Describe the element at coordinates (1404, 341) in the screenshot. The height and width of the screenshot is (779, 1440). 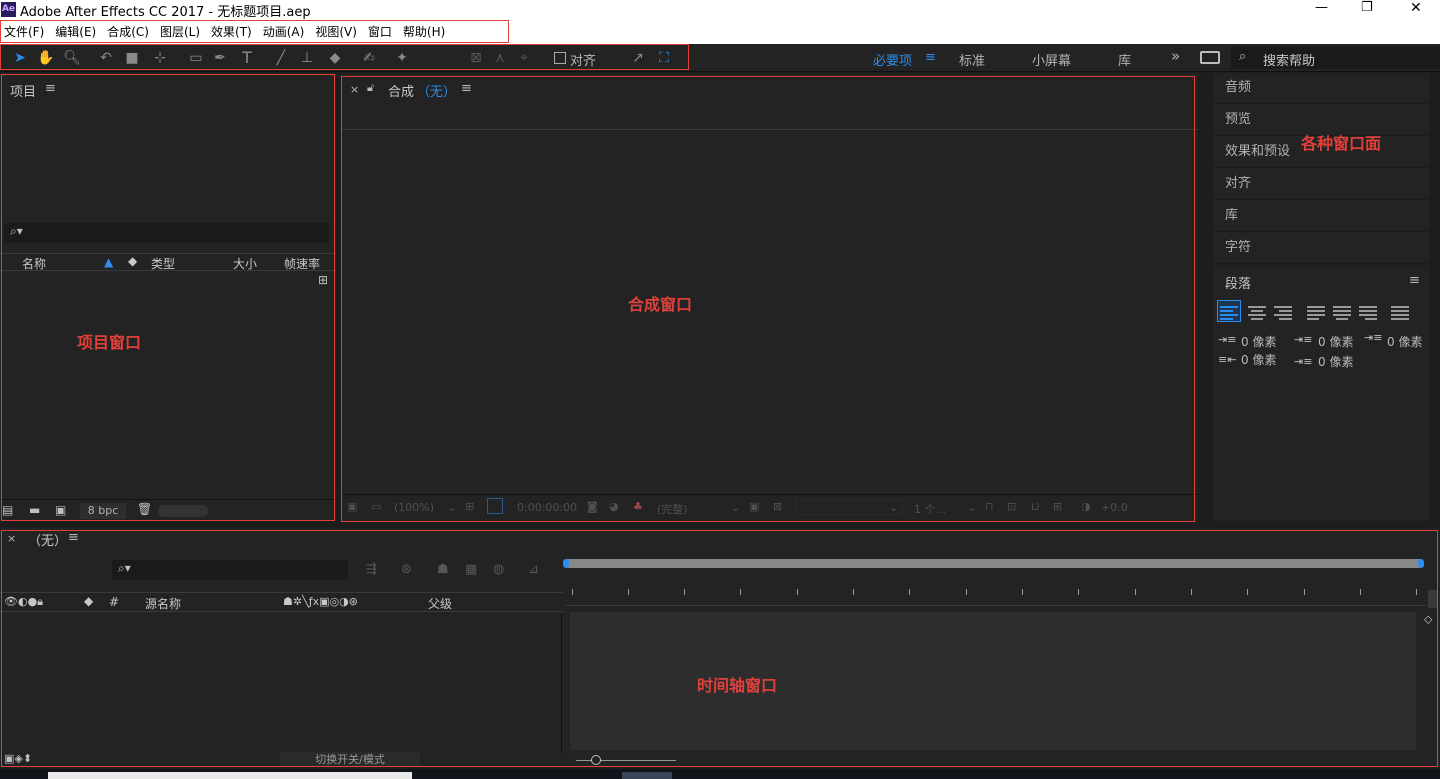
I see `first-line-indent-value: 0 像素` at that location.